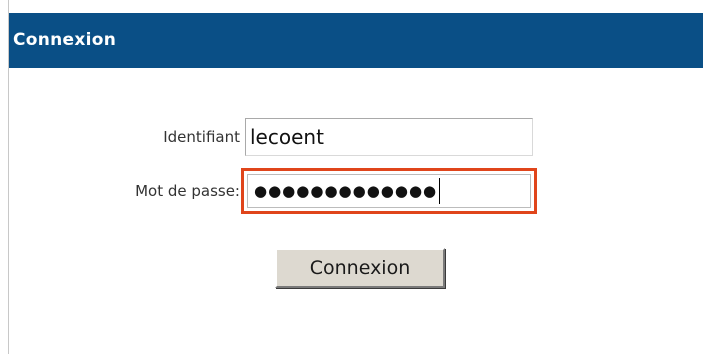  I want to click on password-field: ●●●●●●●●●●●●●, so click(389, 191).